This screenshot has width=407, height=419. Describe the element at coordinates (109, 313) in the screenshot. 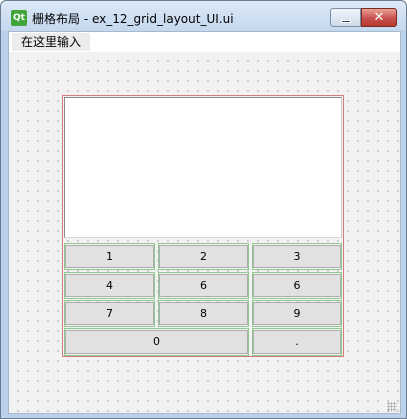

I see `key-7-button: 7` at that location.